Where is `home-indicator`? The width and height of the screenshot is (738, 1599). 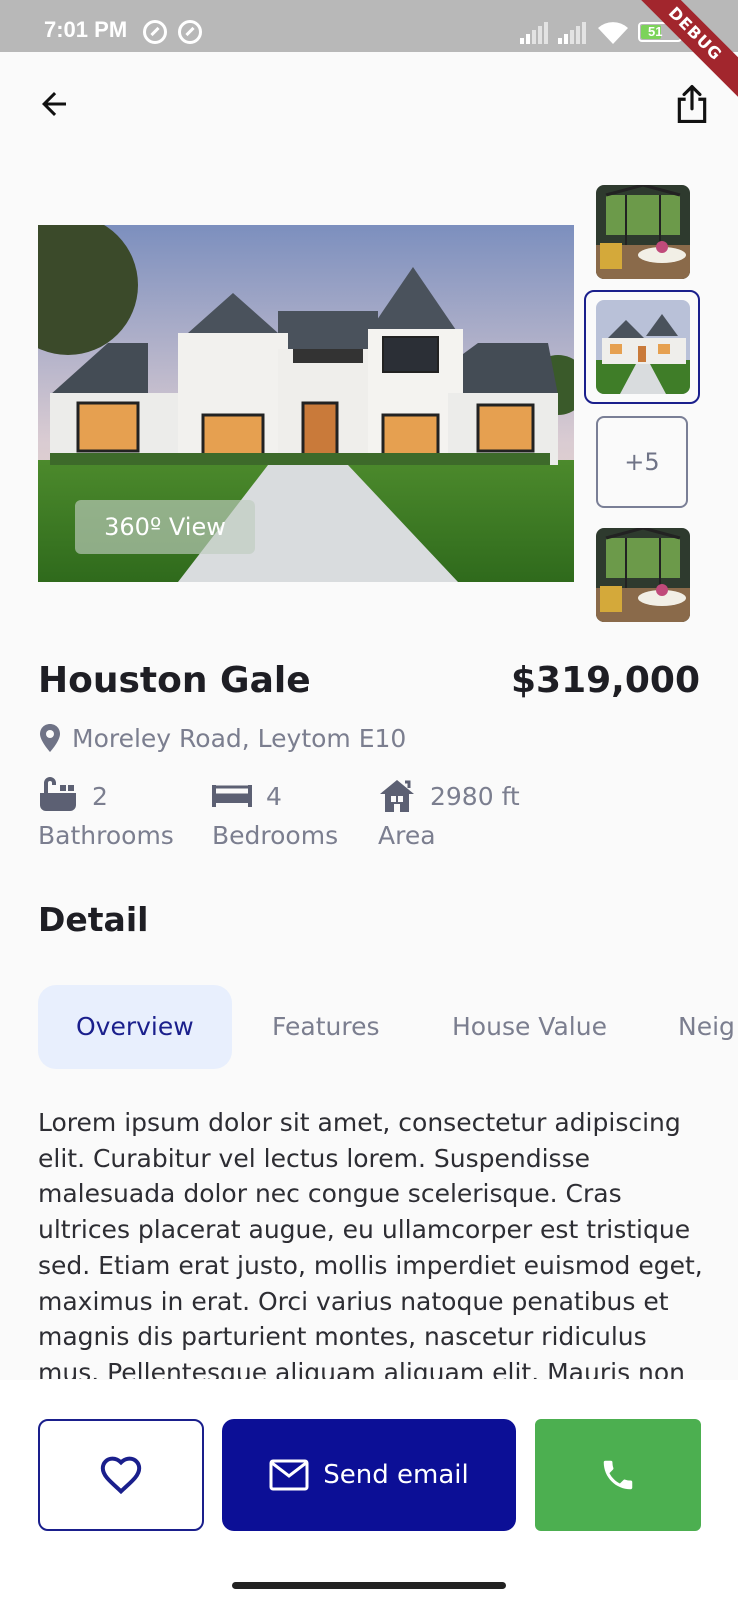 home-indicator is located at coordinates (369, 1585).